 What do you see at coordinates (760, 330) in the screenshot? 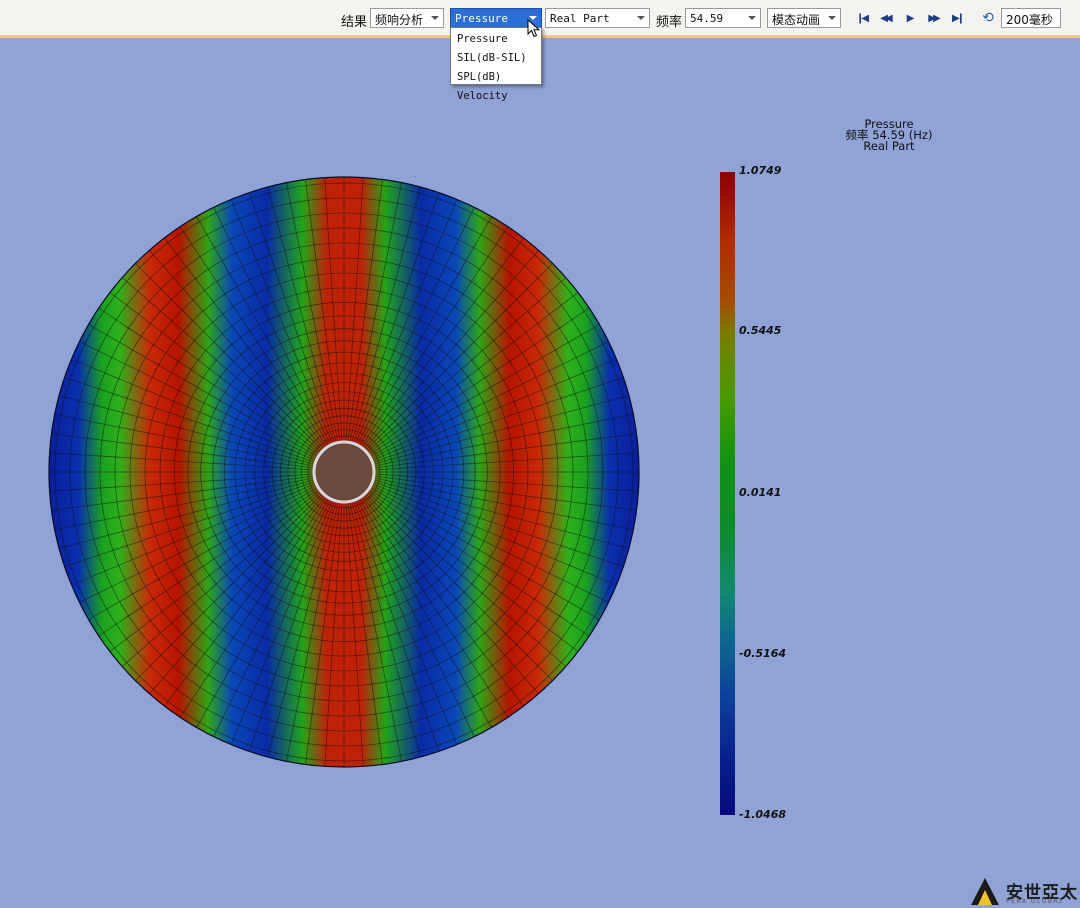
I see `colorbar-tick-label: 0.5445` at bounding box center [760, 330].